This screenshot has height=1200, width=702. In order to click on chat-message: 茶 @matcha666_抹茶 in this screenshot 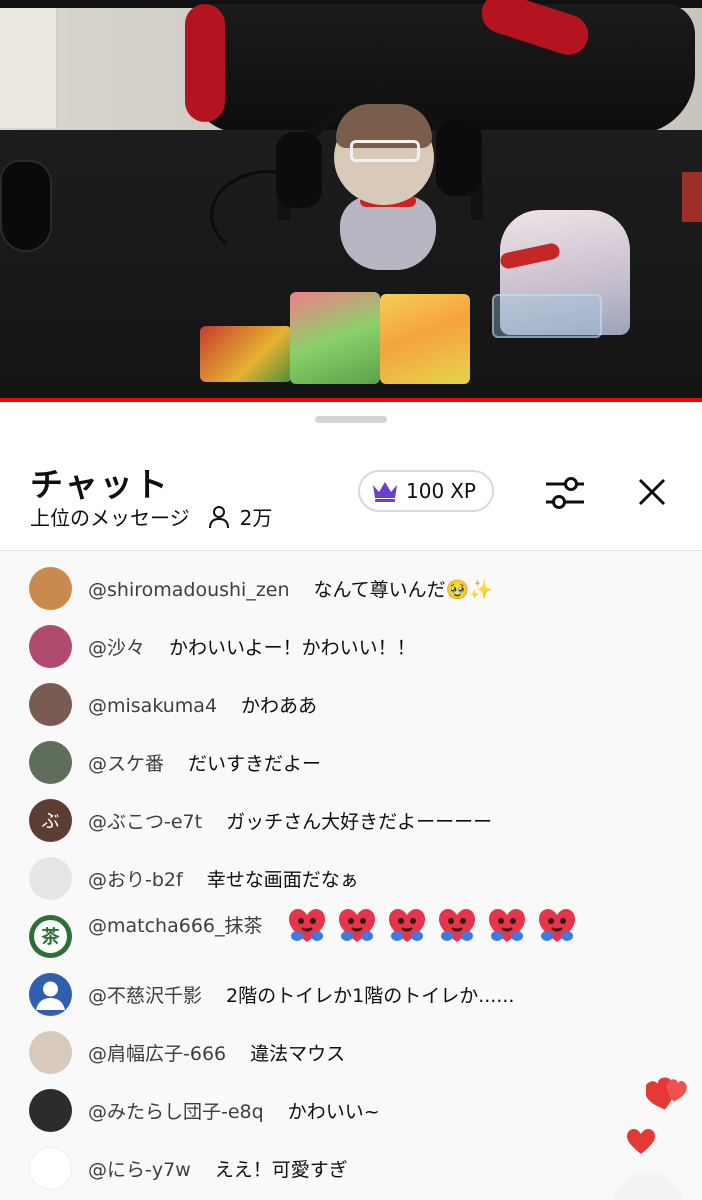, I will do `click(351, 936)`.